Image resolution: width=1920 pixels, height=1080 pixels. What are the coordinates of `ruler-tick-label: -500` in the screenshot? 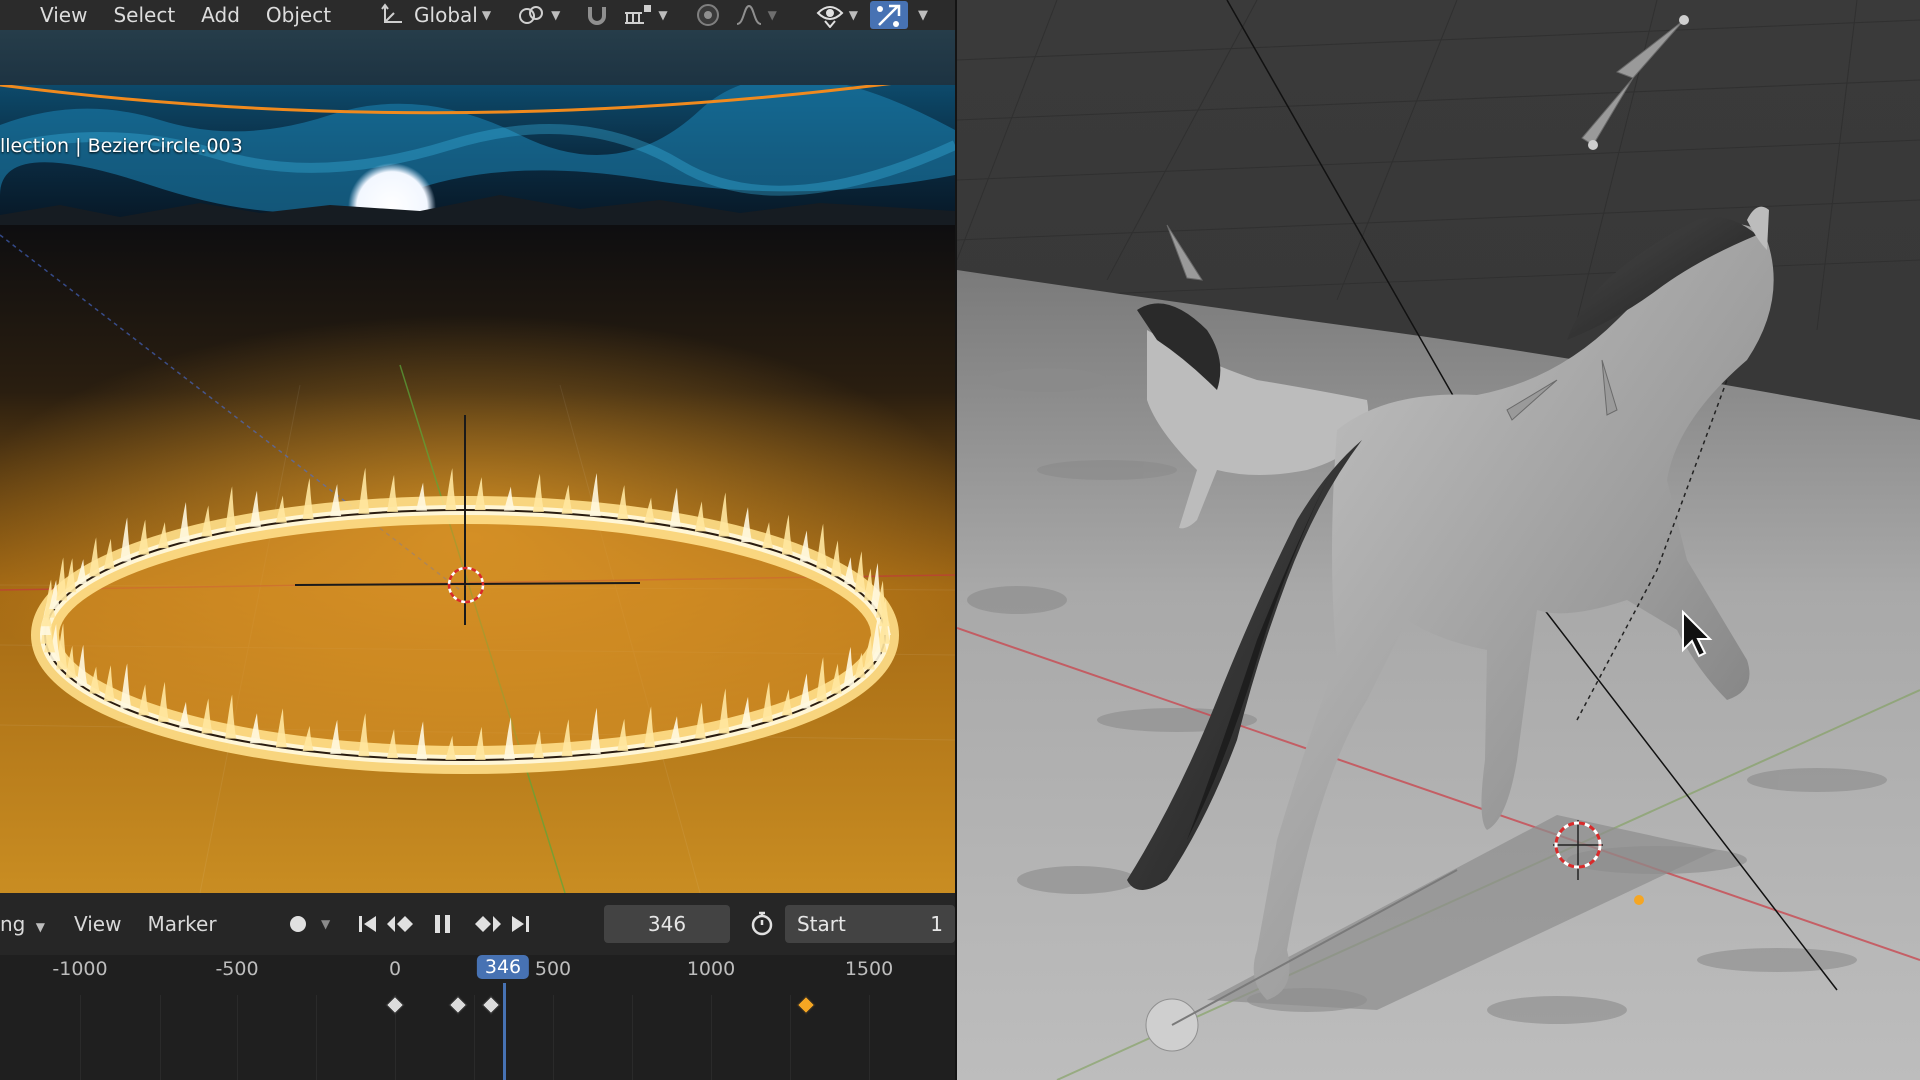 It's located at (237, 969).